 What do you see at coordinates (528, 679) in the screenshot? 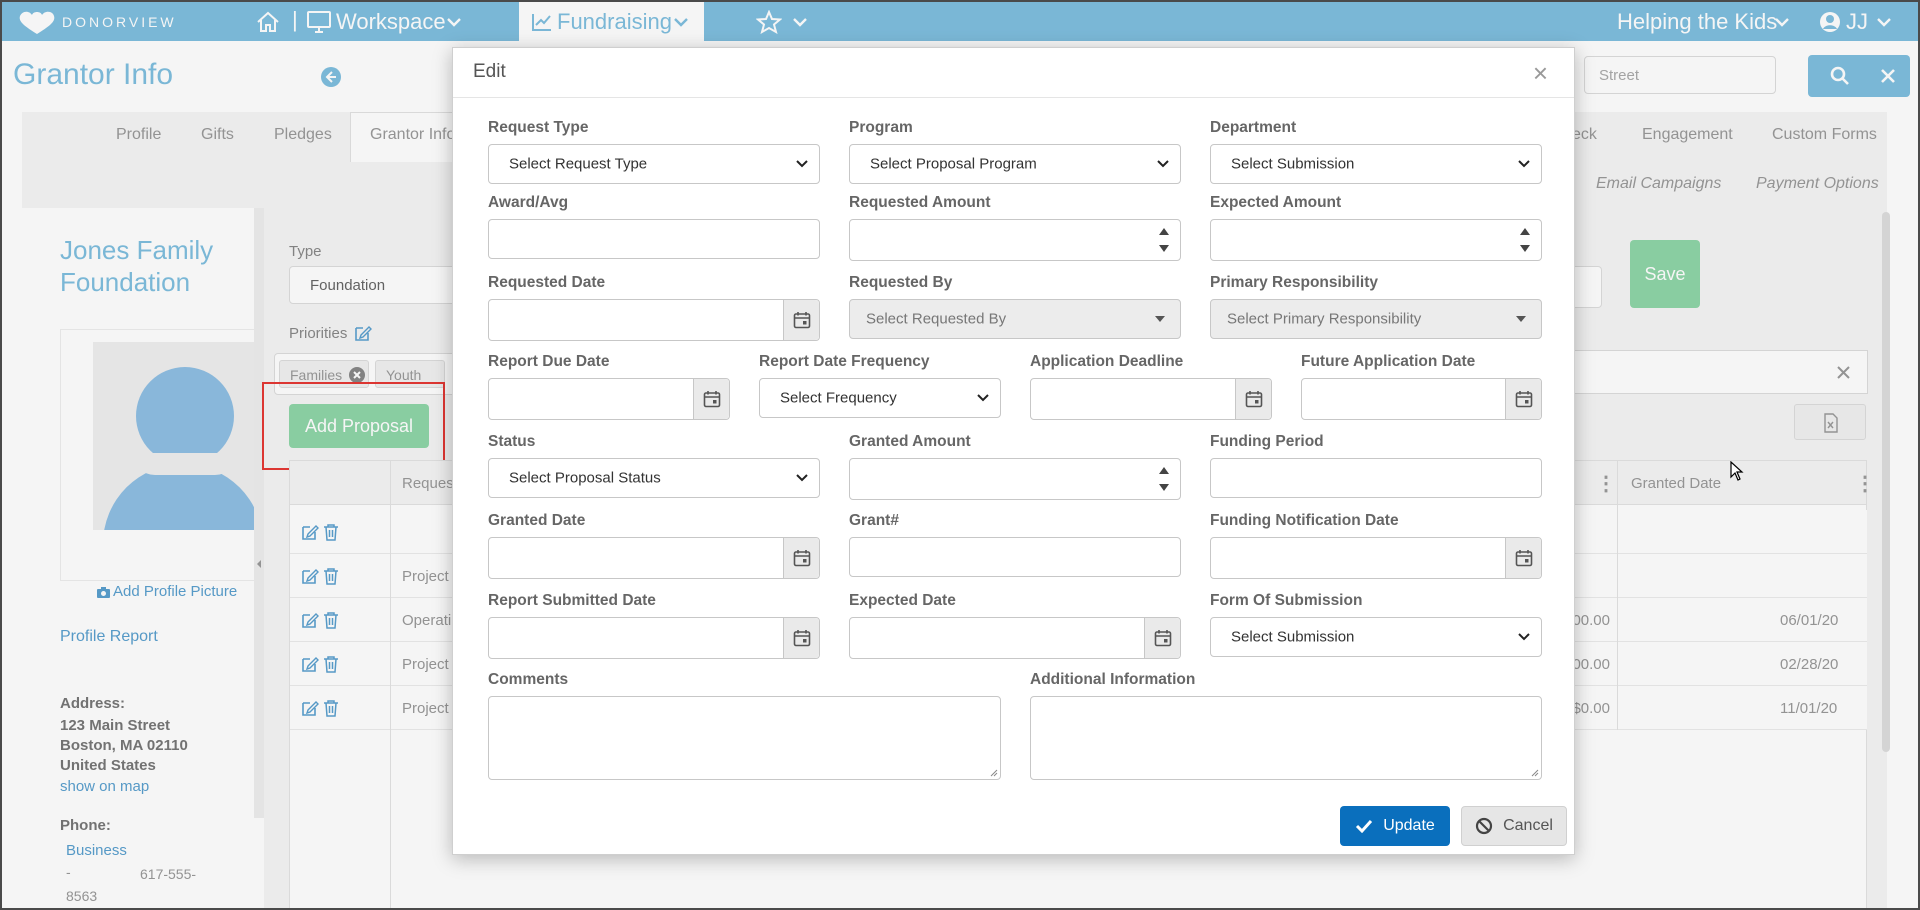
I see `comments-label: Comments` at bounding box center [528, 679].